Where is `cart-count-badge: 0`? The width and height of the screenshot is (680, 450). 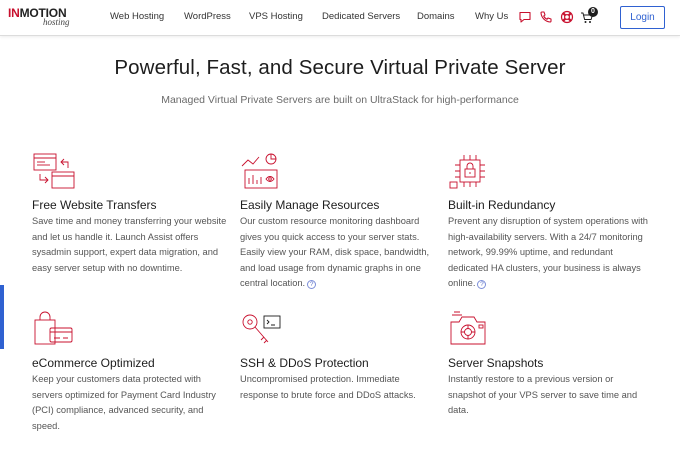
cart-count-badge: 0 is located at coordinates (593, 12).